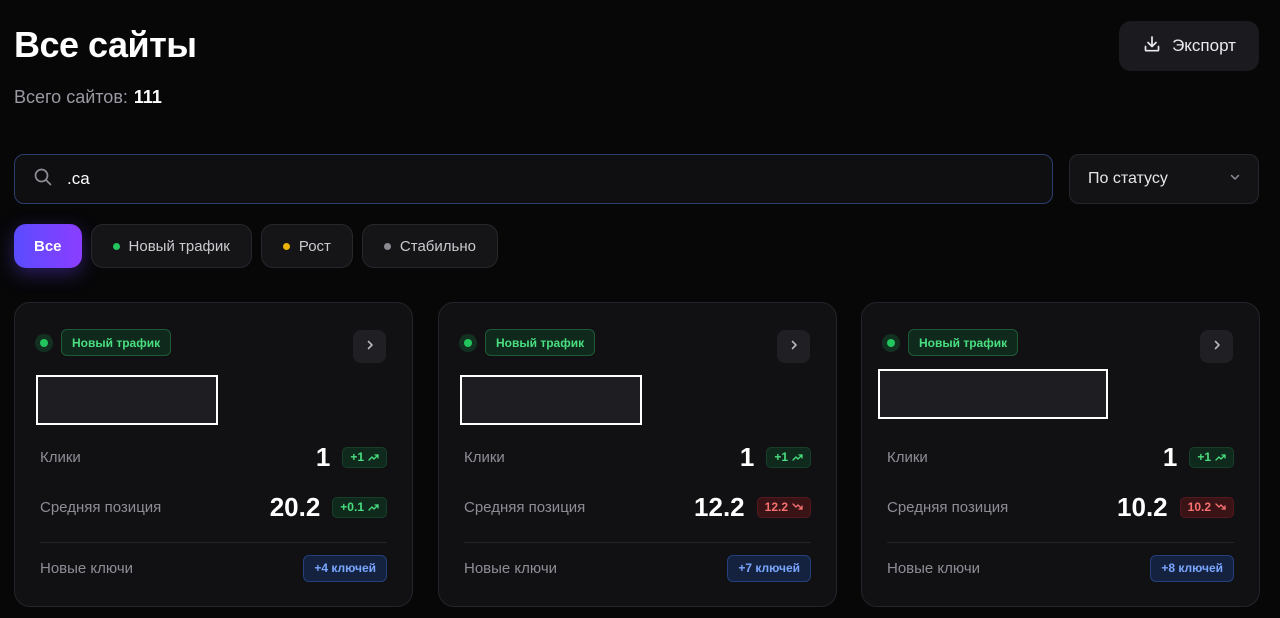 The height and width of the screenshot is (618, 1280). I want to click on filter-chip-label: Все, so click(48, 246).